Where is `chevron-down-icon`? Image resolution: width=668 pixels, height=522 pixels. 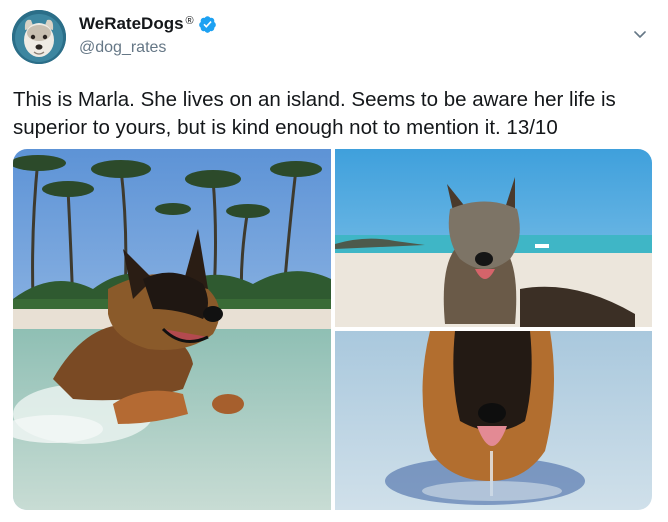 chevron-down-icon is located at coordinates (640, 34).